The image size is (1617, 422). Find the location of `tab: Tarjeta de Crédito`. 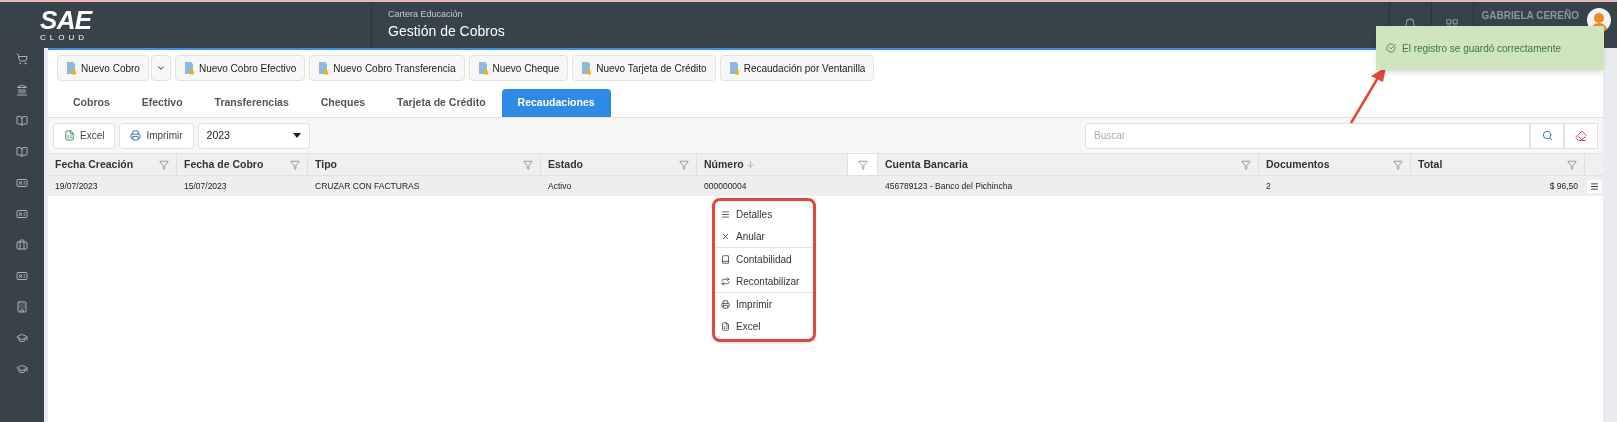

tab: Tarjeta de Crédito is located at coordinates (441, 103).